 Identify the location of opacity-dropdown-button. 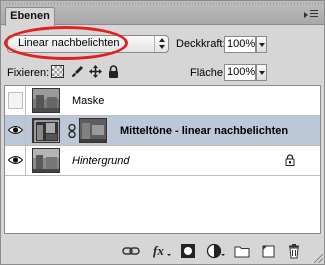
(261, 44).